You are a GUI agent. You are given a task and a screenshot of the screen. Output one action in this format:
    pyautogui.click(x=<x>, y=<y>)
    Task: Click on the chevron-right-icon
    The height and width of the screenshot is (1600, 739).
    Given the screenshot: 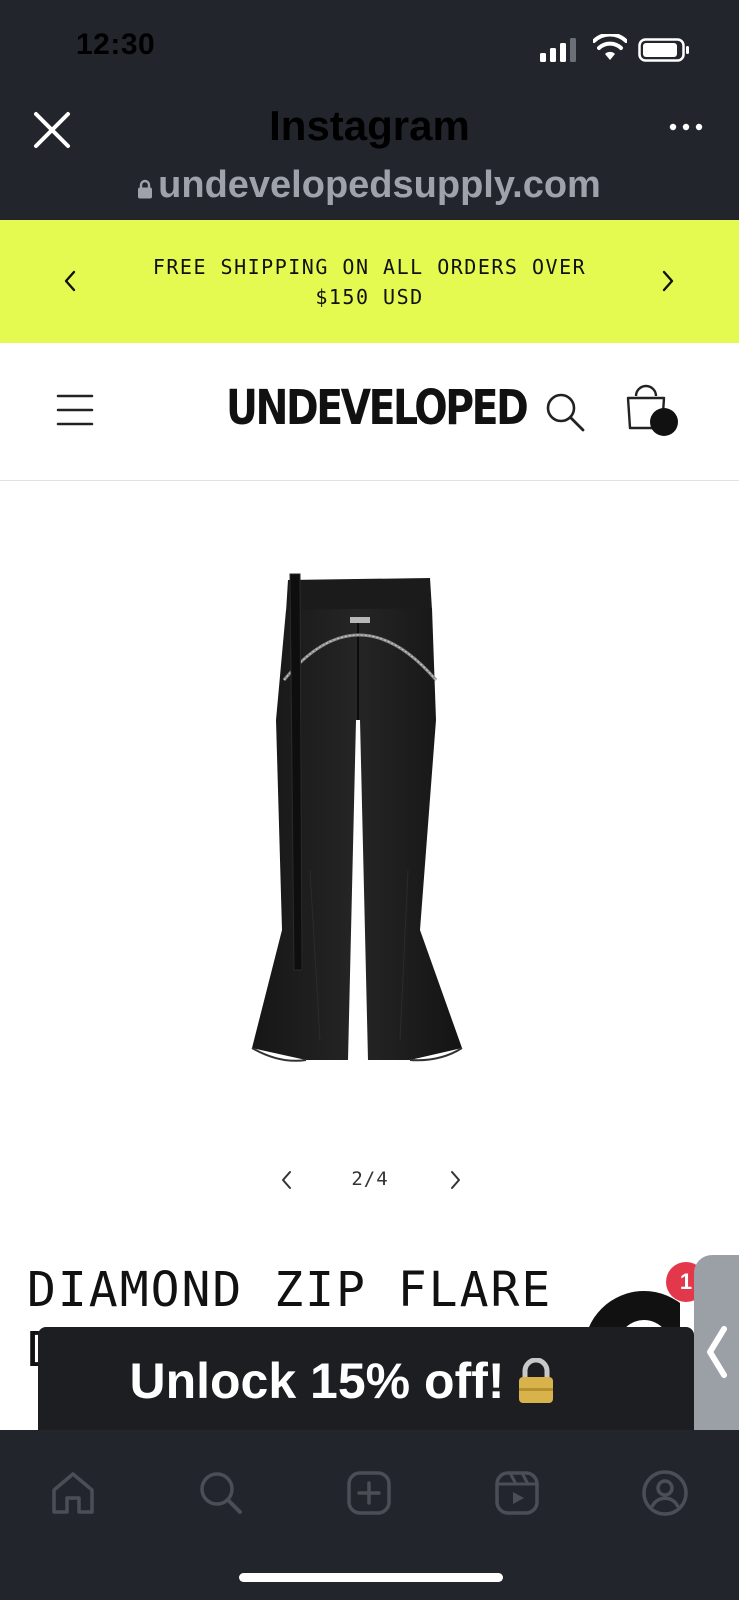 What is the action you would take?
    pyautogui.click(x=668, y=281)
    